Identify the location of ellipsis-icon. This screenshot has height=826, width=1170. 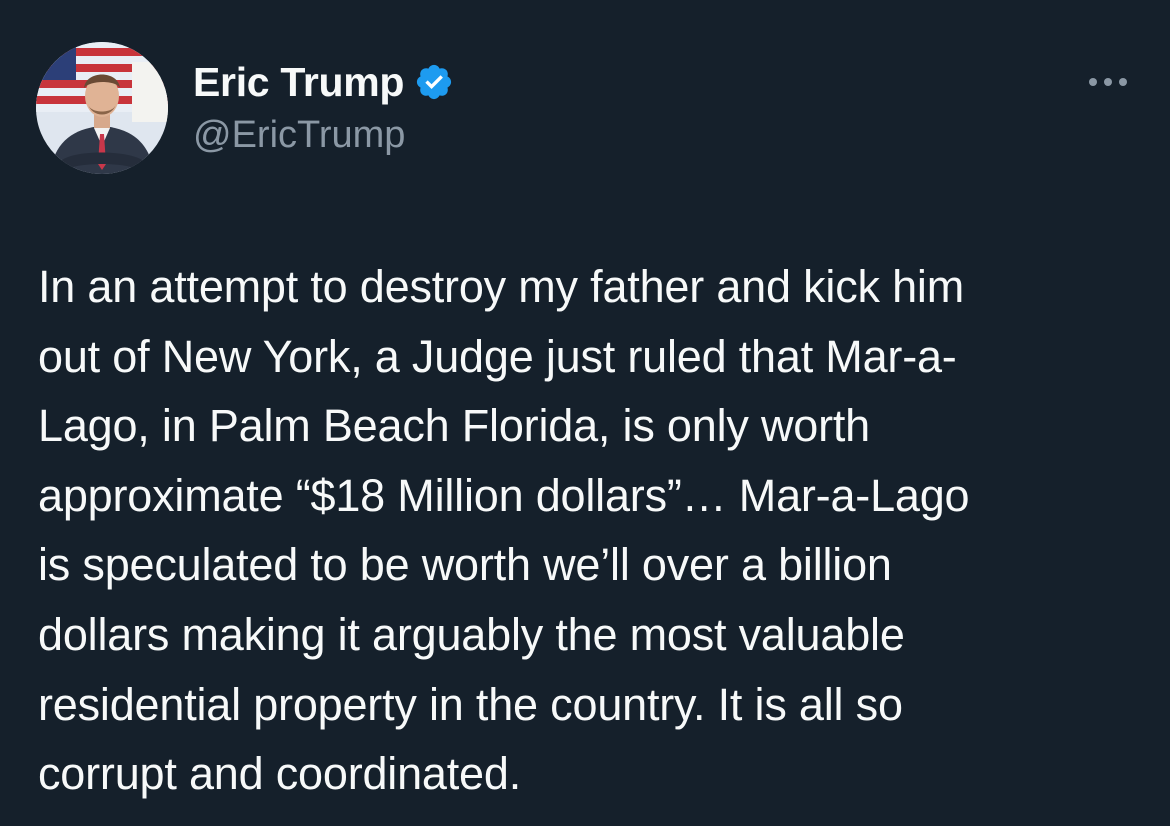
(1108, 82).